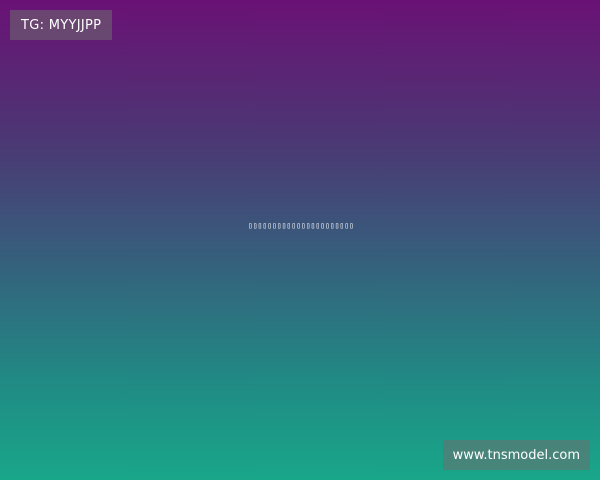 This screenshot has height=480, width=600. I want to click on center-placeholder-glyphs: ▯▯▯▯▯▯▯▯▯▯▯▯▯▯▯▯▯▯▯▯▯▯▯▯▯▯, so click(301, 225).